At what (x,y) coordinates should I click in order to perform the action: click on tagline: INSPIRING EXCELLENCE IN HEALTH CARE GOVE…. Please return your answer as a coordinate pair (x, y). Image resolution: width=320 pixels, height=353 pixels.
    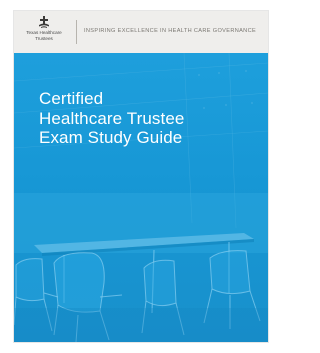
    Looking at the image, I should click on (170, 31).